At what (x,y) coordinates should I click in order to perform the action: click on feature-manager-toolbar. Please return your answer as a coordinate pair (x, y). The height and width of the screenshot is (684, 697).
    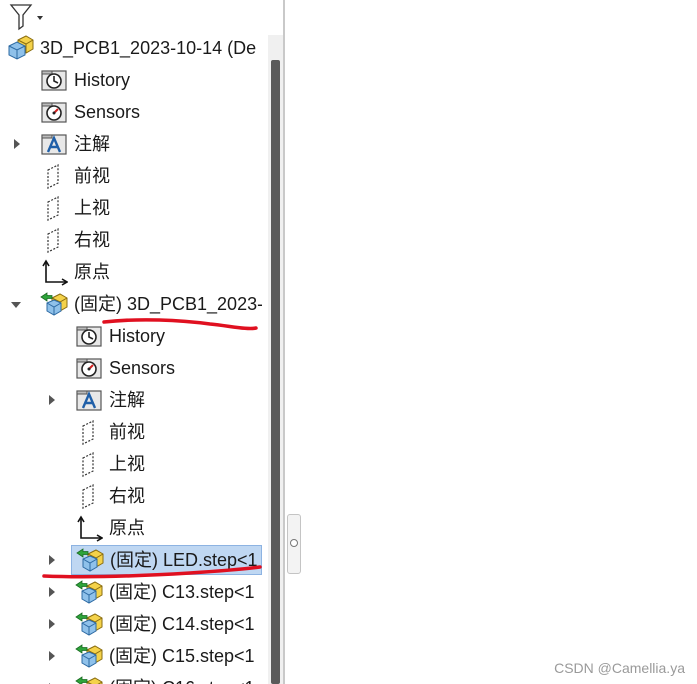
    Looking at the image, I should click on (134, 17).